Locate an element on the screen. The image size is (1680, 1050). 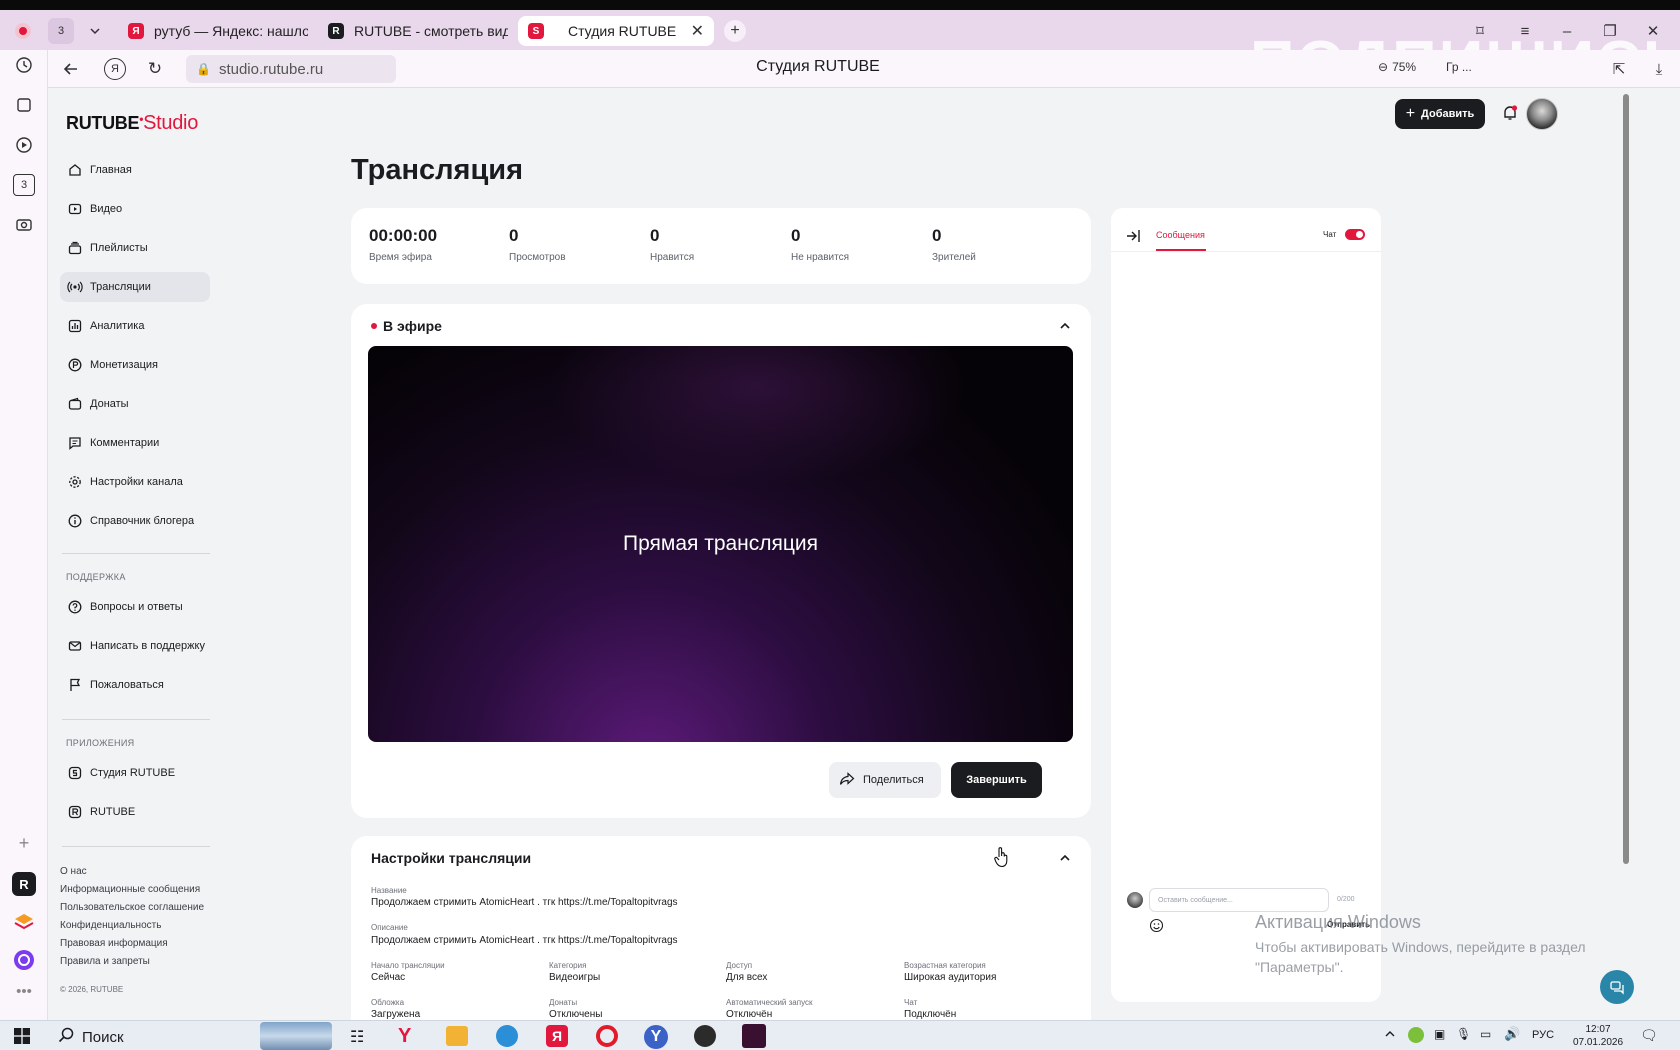
sidebar-item-donations: Донаты is located at coordinates (135, 404).